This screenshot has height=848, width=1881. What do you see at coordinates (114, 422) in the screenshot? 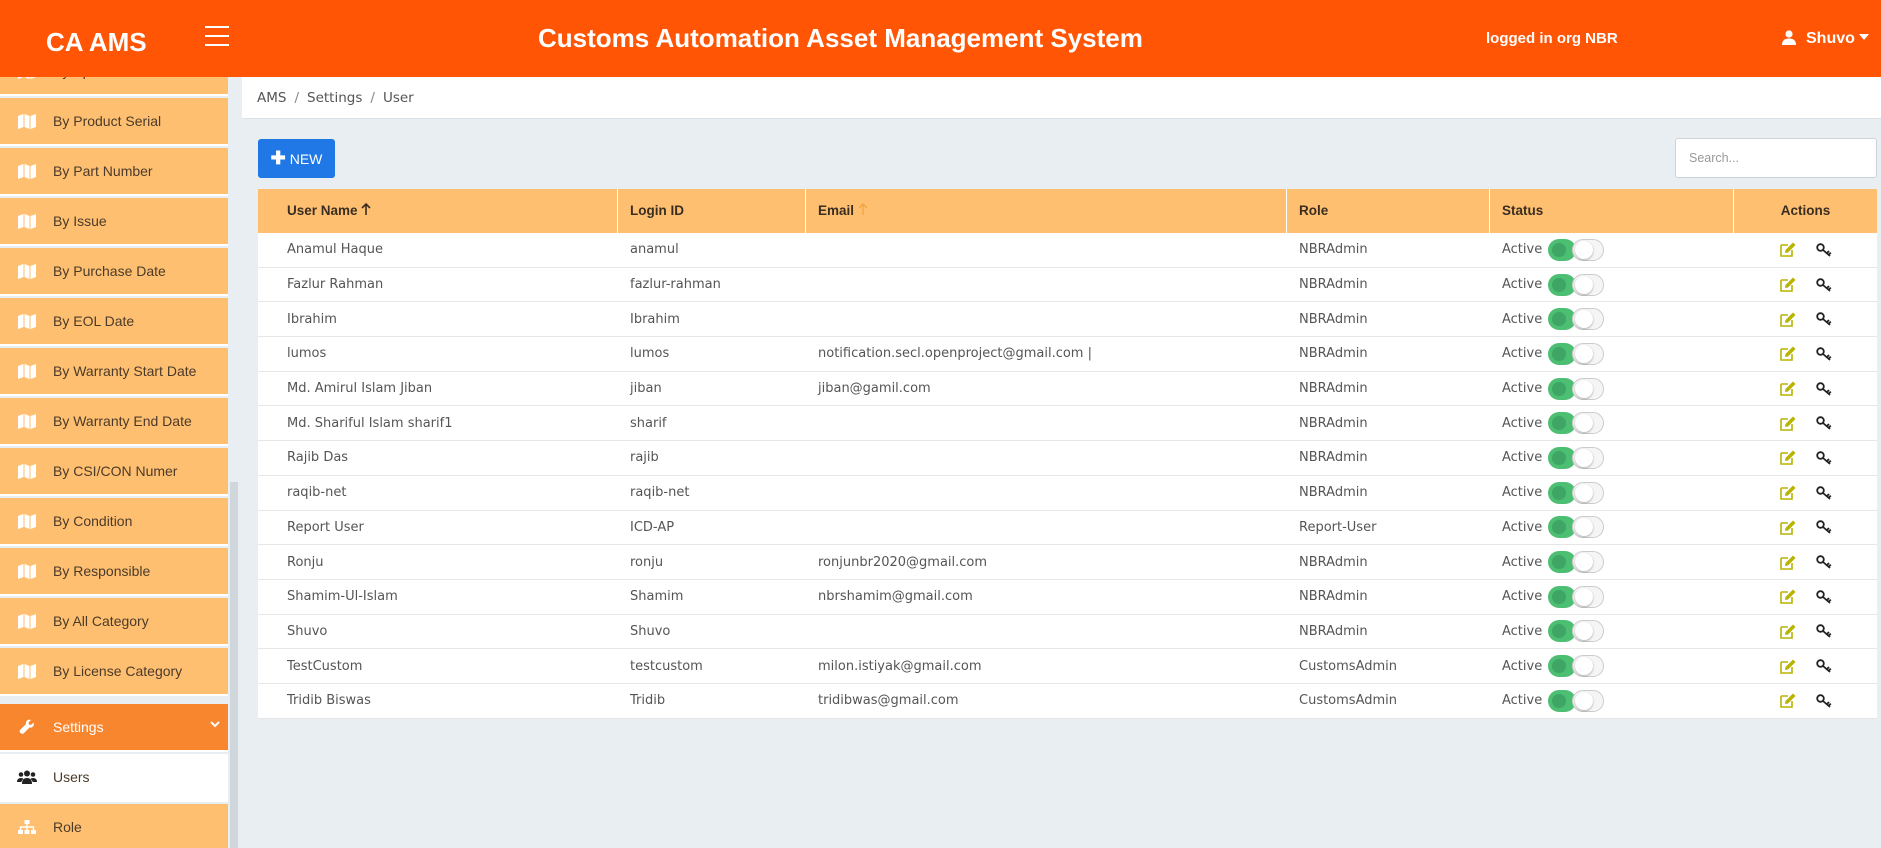
I see `sidebar-item-by-warranty-end-date: By Warranty End Date` at bounding box center [114, 422].